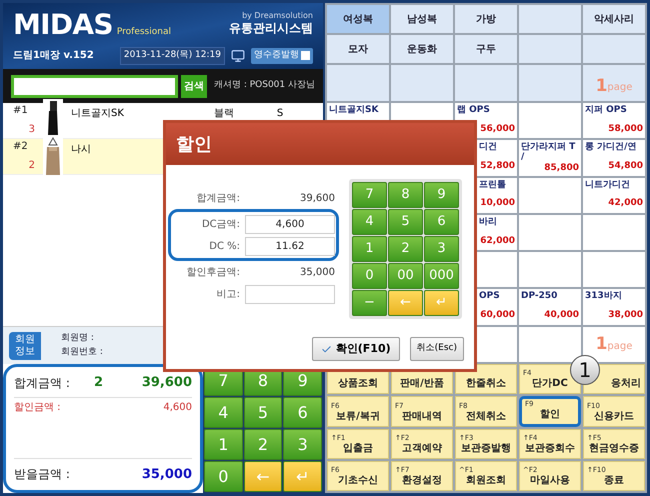 Image resolution: width=650 pixels, height=496 pixels. I want to click on edition-label: Professional, so click(143, 32).